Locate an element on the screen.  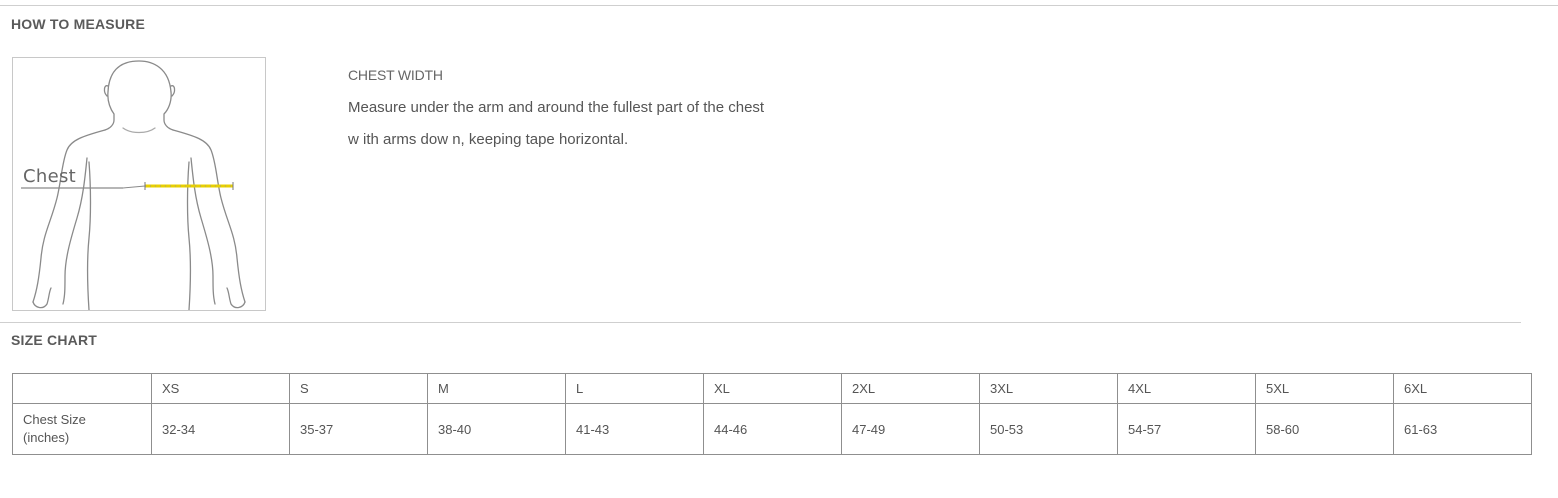
chest-size-cell: 35-37 is located at coordinates (358, 429).